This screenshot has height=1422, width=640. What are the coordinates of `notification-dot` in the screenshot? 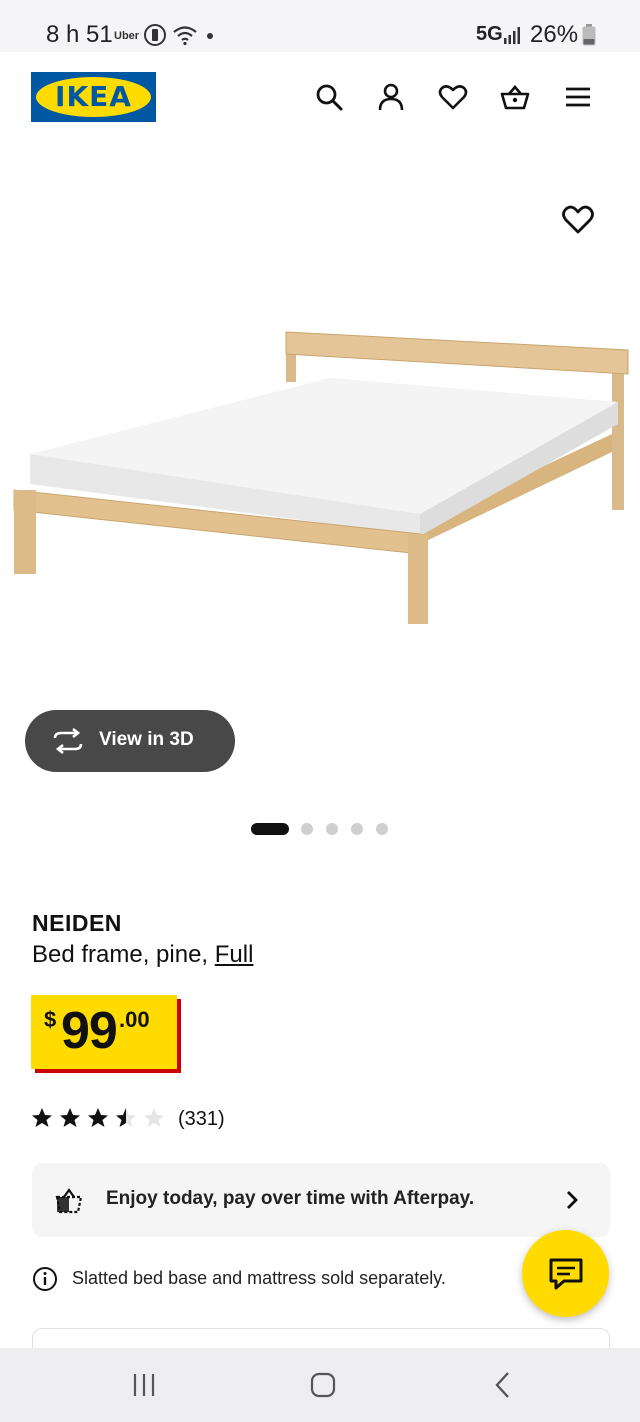 It's located at (210, 36).